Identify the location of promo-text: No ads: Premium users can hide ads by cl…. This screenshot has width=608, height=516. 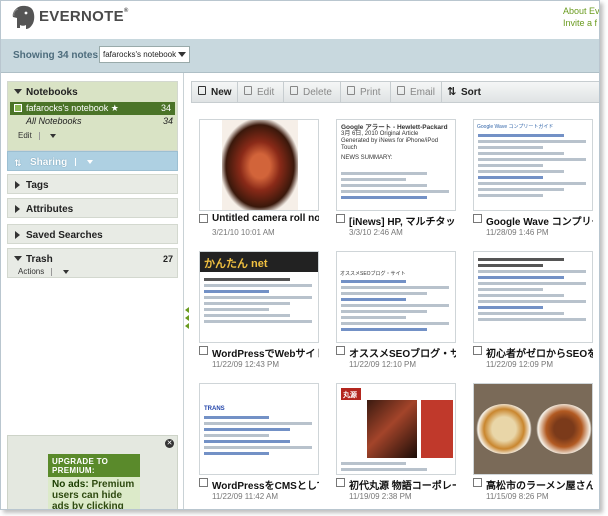
(94, 493).